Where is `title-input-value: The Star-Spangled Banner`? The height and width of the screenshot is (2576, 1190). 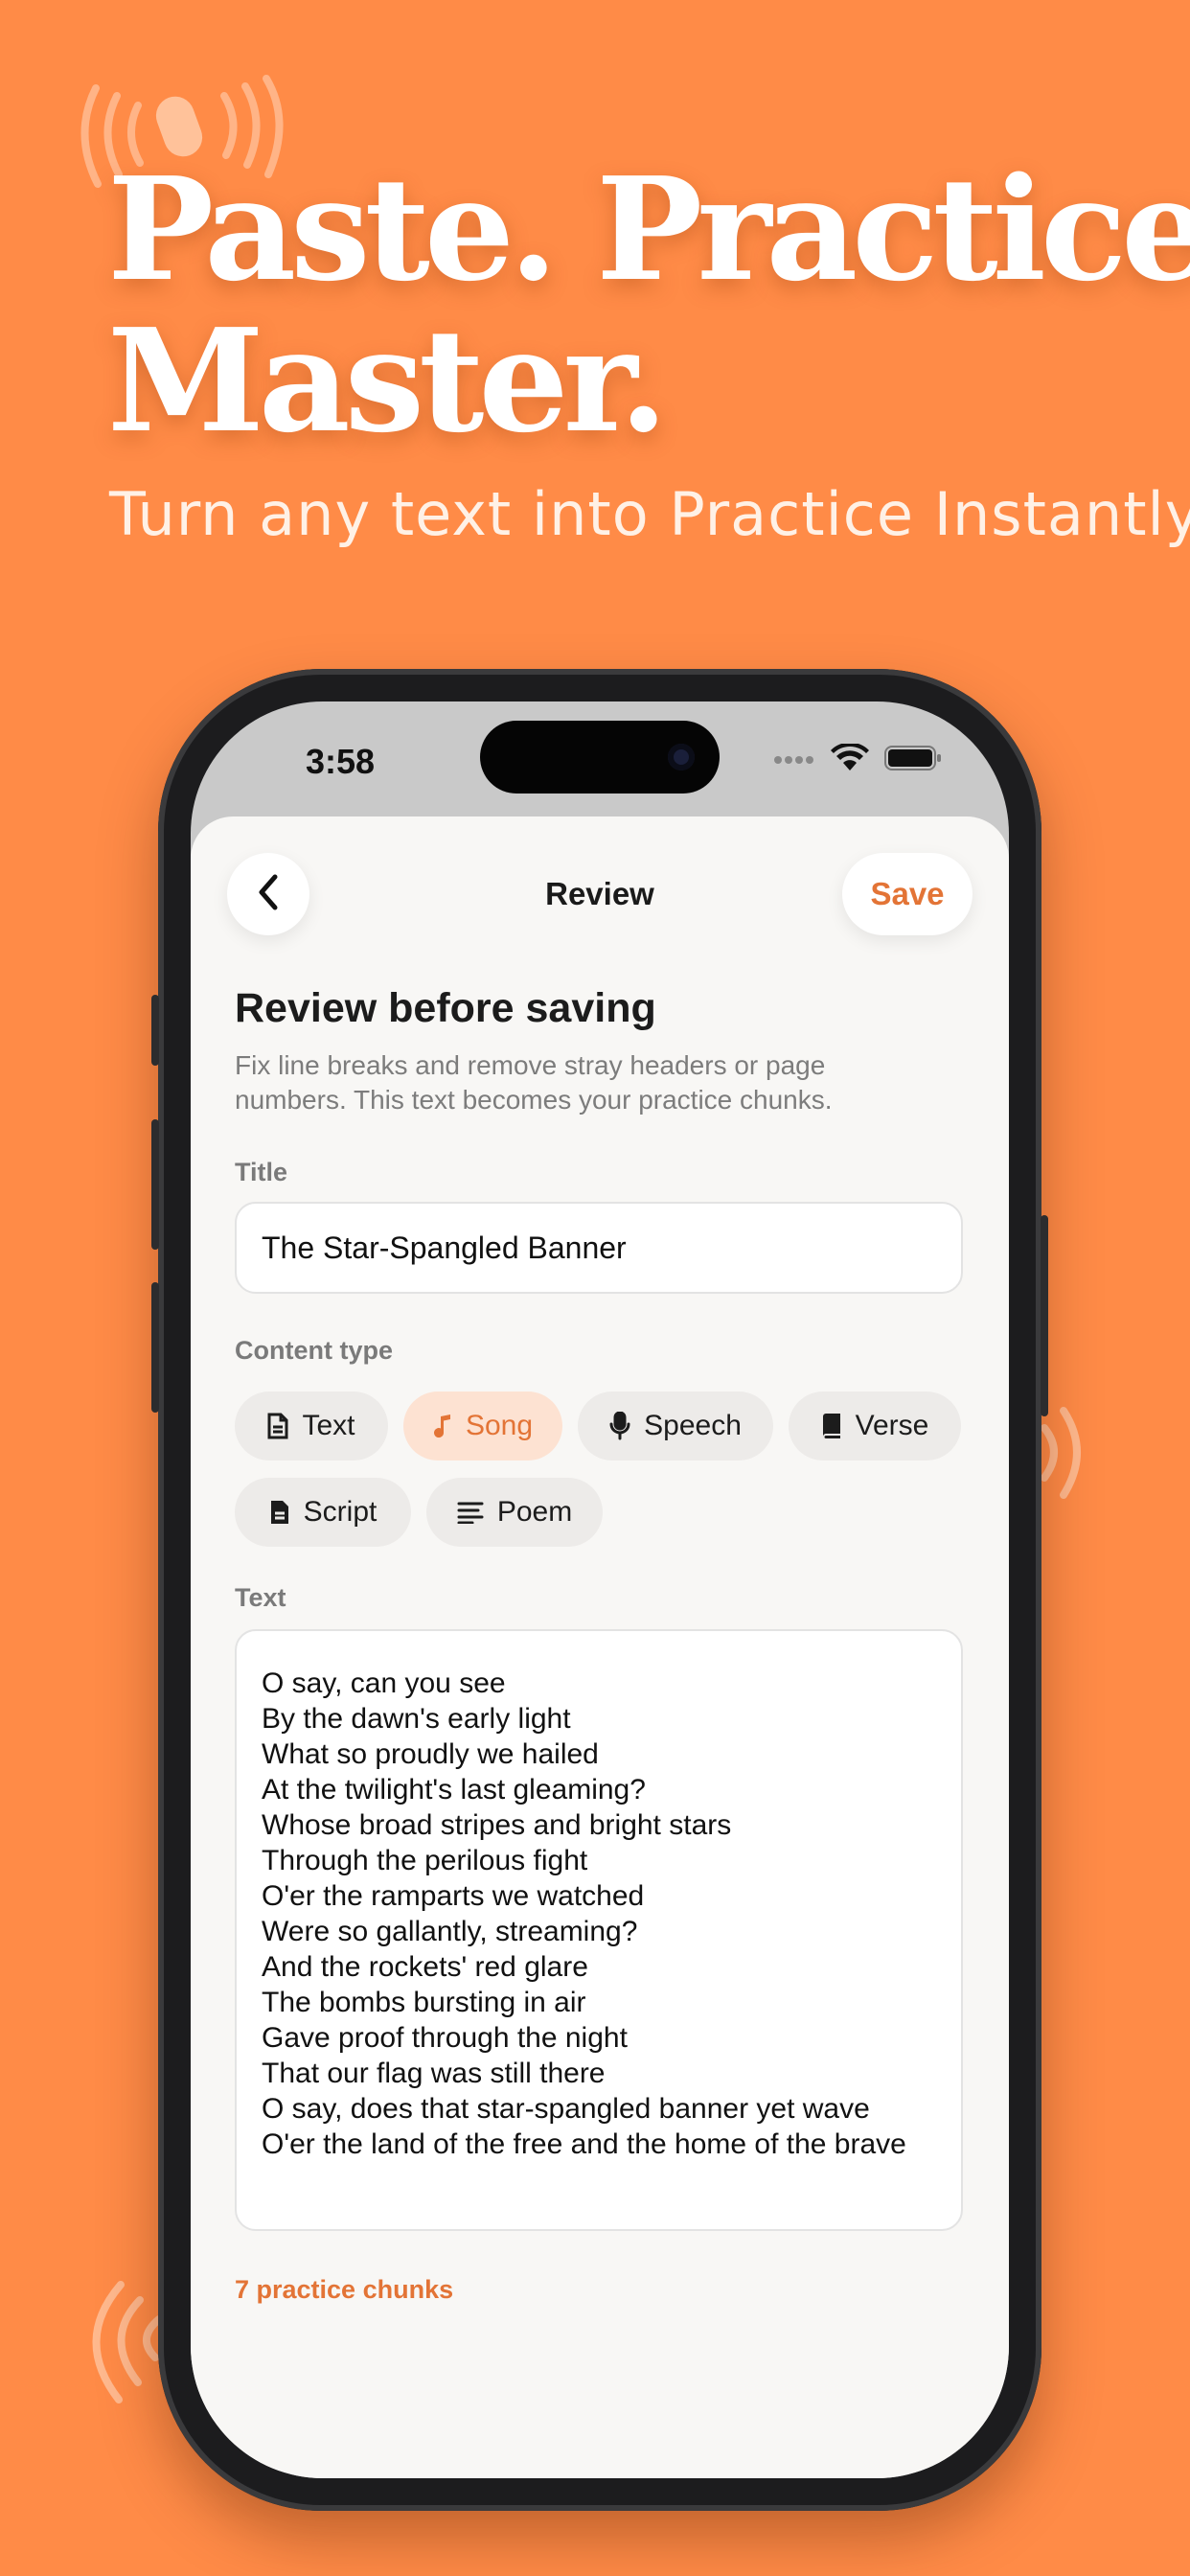
title-input-value: The Star-Spangled Banner is located at coordinates (445, 1247).